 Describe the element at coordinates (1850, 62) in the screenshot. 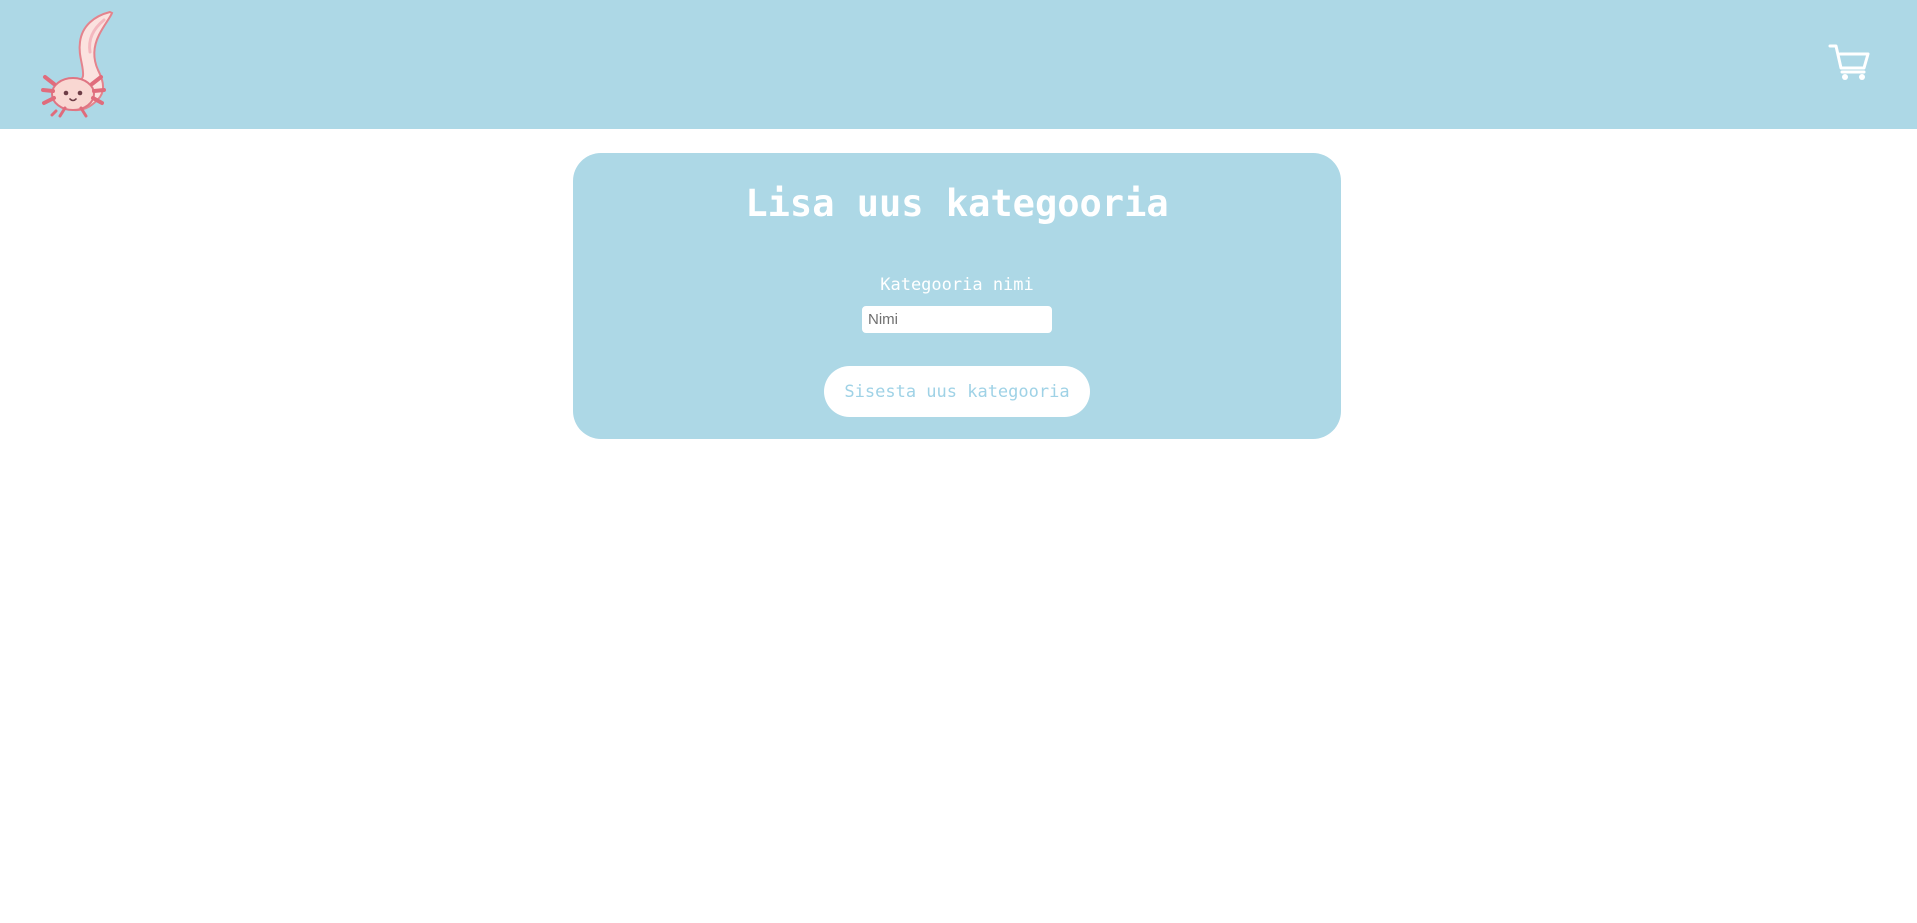

I see `shopping-cart-icon` at that location.